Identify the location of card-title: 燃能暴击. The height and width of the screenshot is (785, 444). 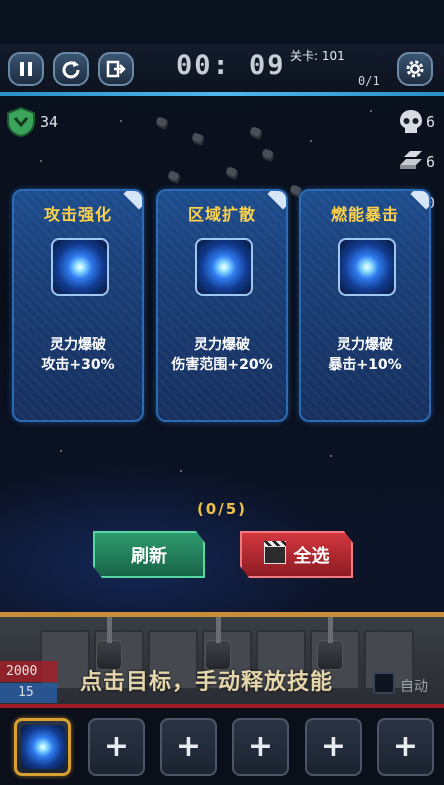
(364, 214).